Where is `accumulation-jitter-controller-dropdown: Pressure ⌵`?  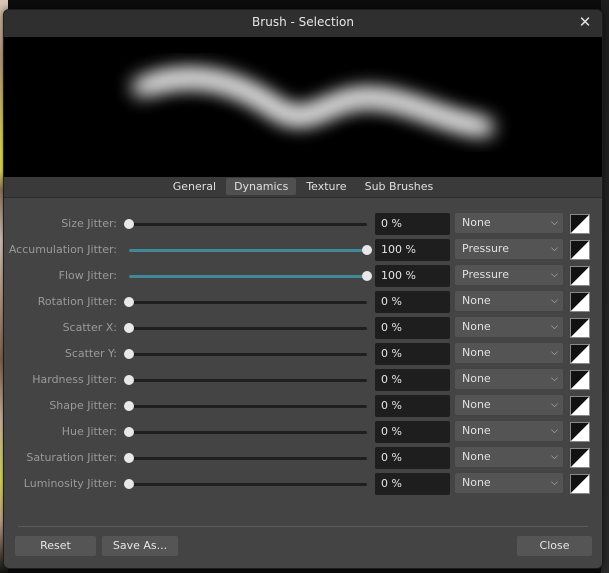
accumulation-jitter-controller-dropdown: Pressure ⌵ is located at coordinates (509, 249).